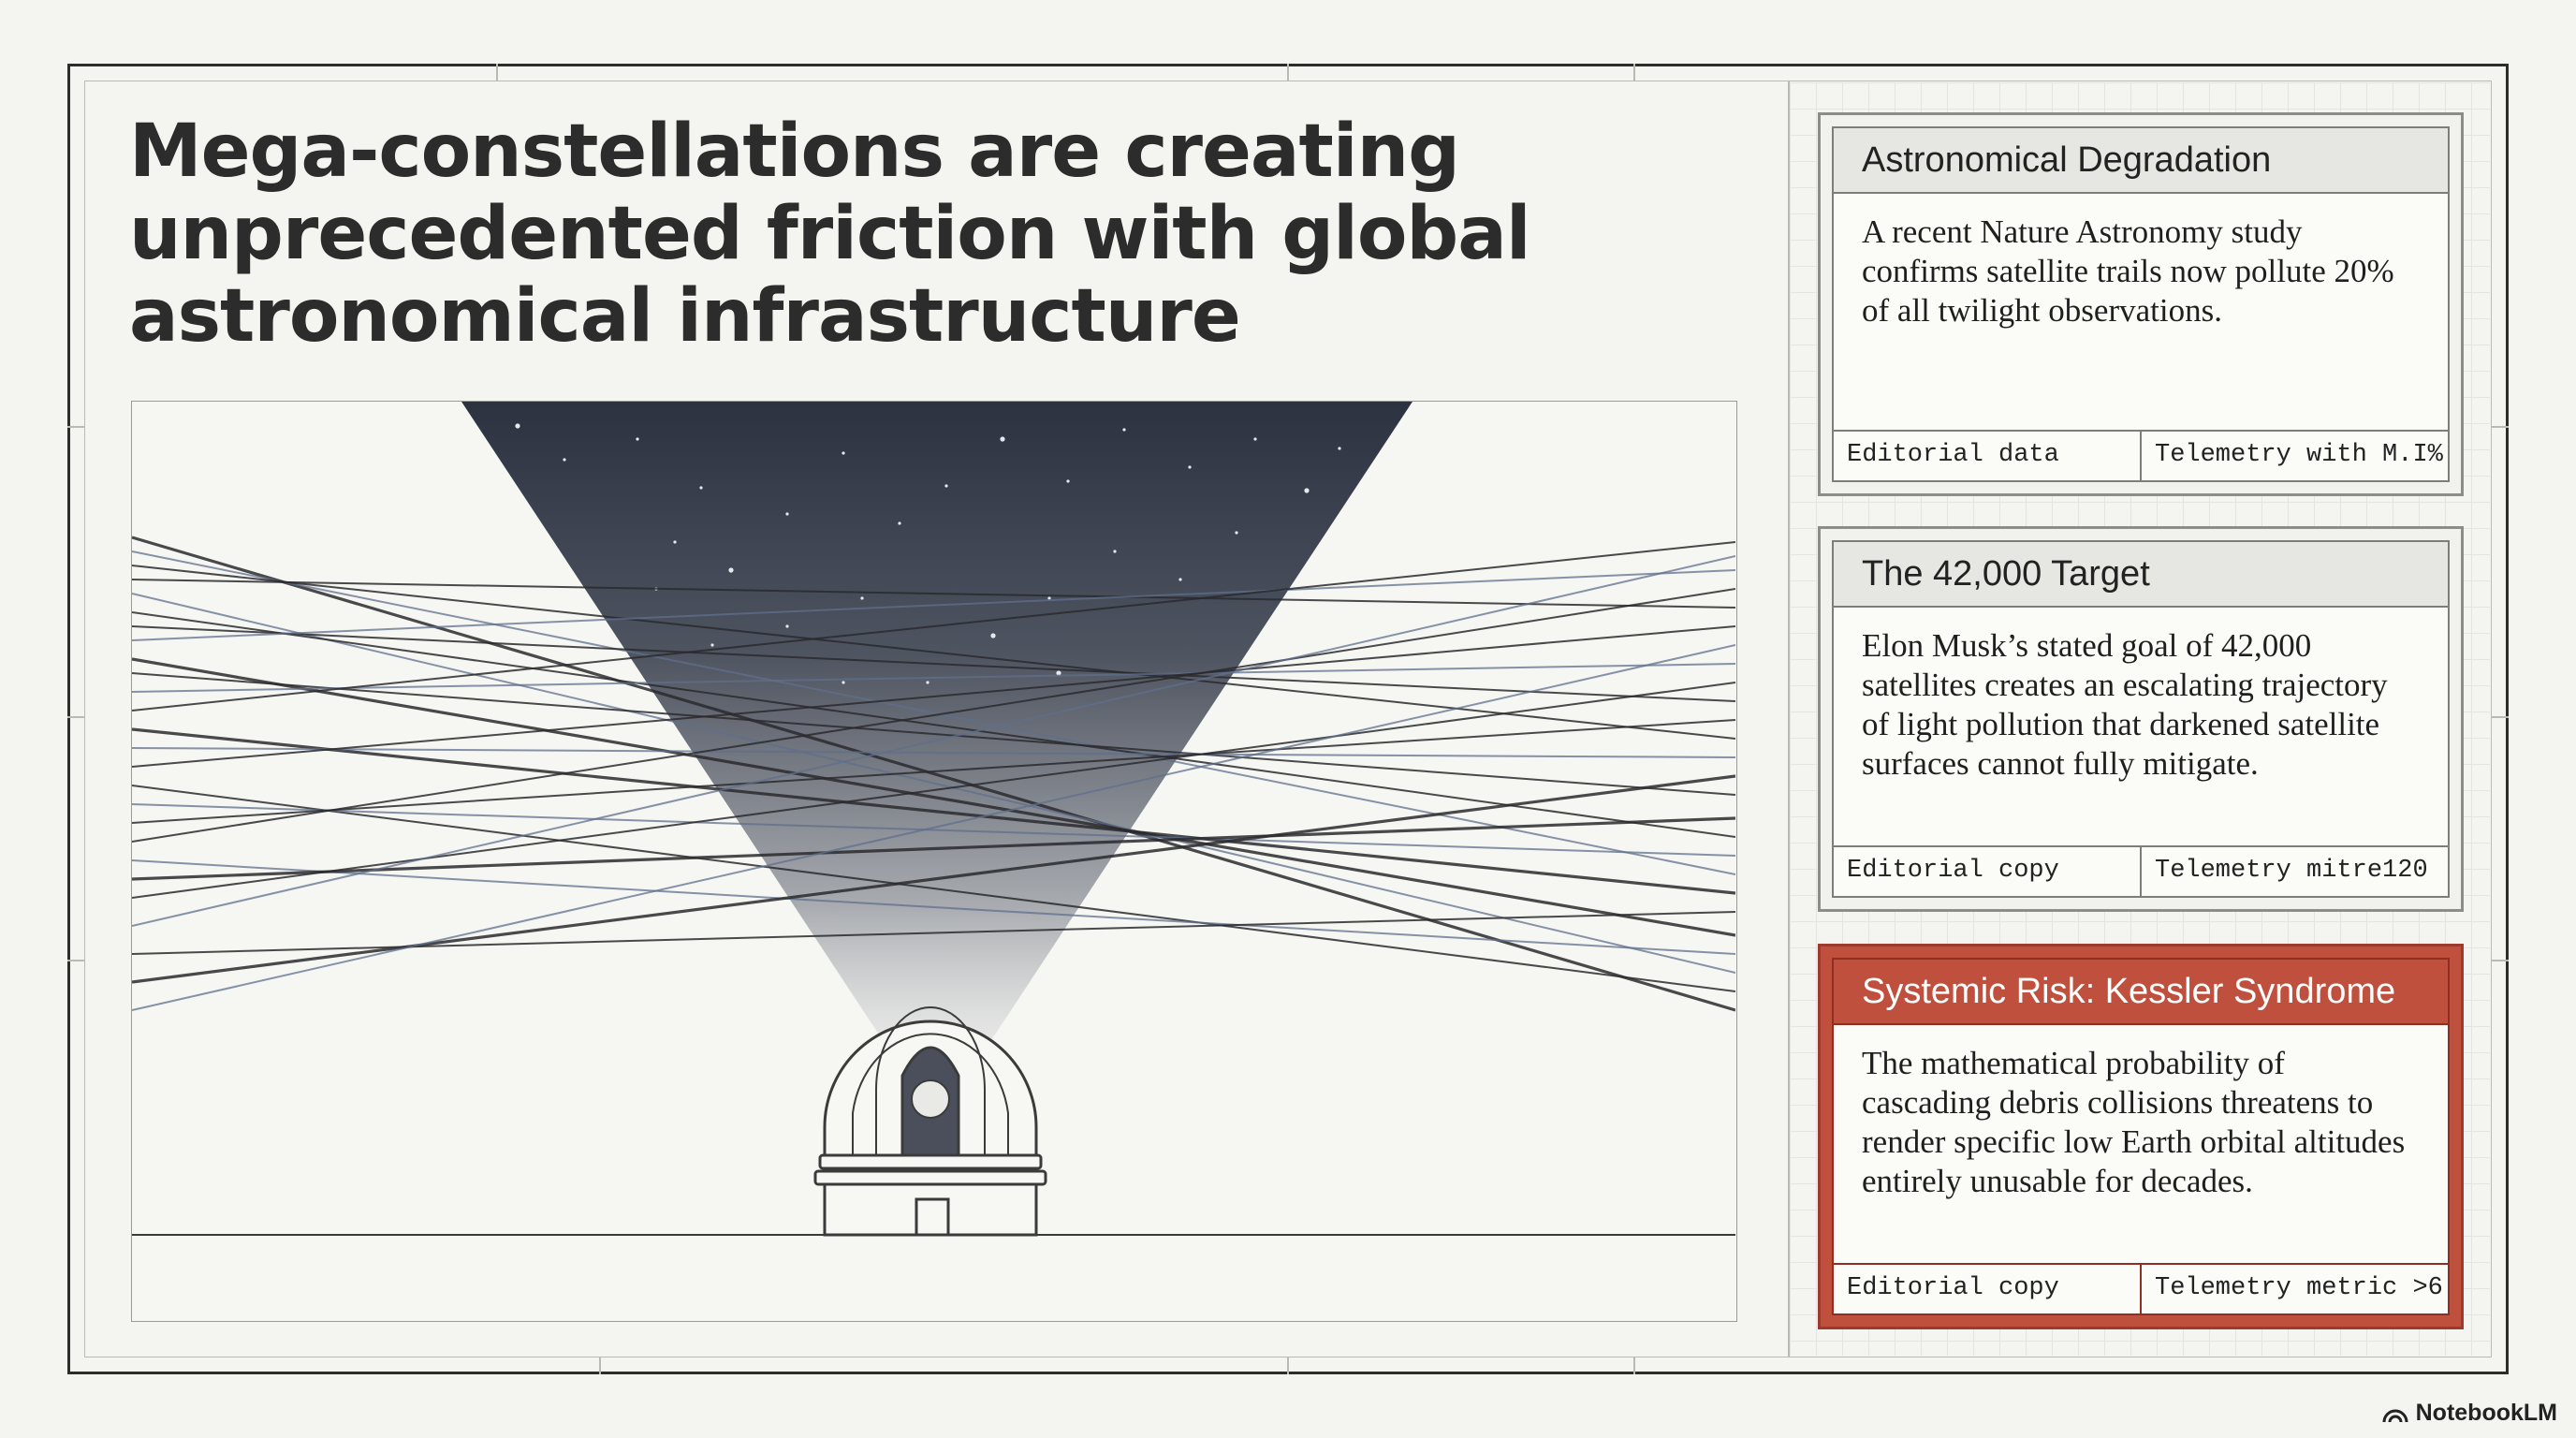  Describe the element at coordinates (2141, 575) in the screenshot. I see `card-heading: The 42,000 Target` at that location.